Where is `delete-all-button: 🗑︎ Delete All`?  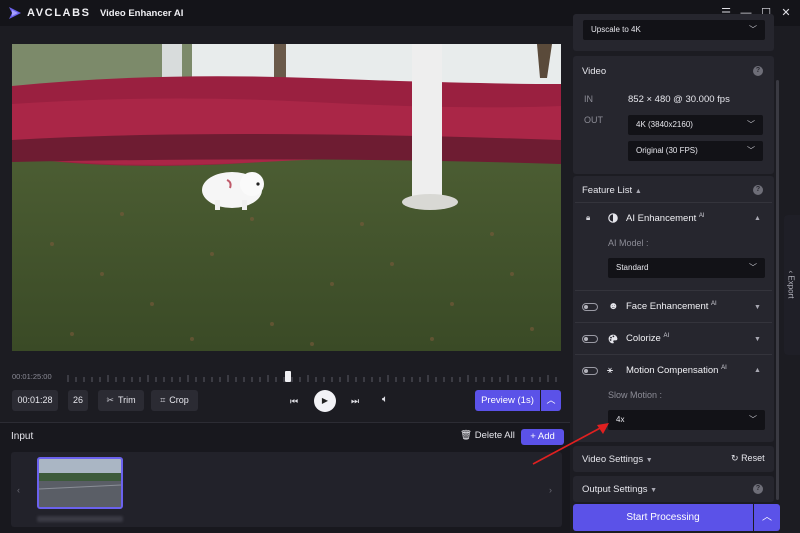 delete-all-button: 🗑︎ Delete All is located at coordinates (487, 435).